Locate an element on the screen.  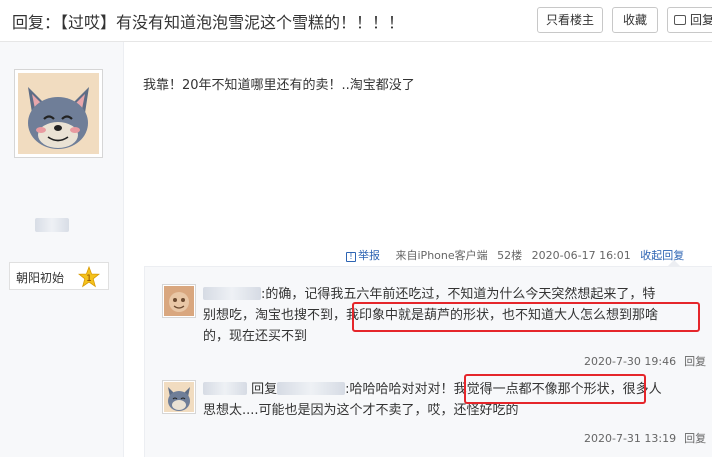
level-star-icon: 1 is located at coordinates (89, 277).